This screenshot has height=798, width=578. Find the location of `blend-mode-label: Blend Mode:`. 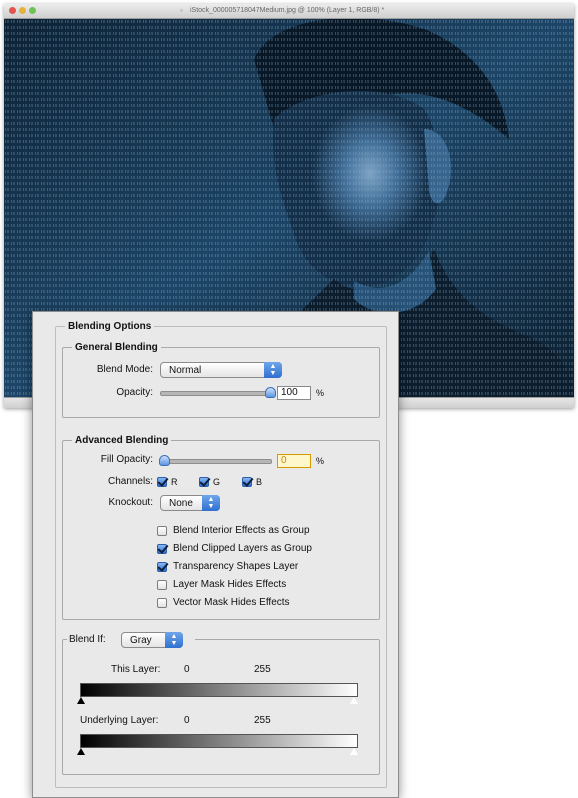

blend-mode-label: Blend Mode: is located at coordinates (124, 369).